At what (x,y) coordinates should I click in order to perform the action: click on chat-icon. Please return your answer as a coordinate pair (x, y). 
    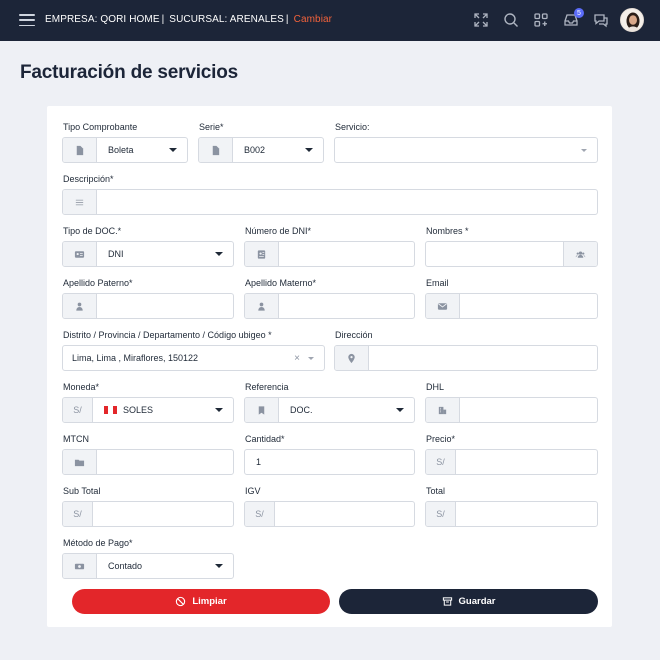
    Looking at the image, I should click on (601, 20).